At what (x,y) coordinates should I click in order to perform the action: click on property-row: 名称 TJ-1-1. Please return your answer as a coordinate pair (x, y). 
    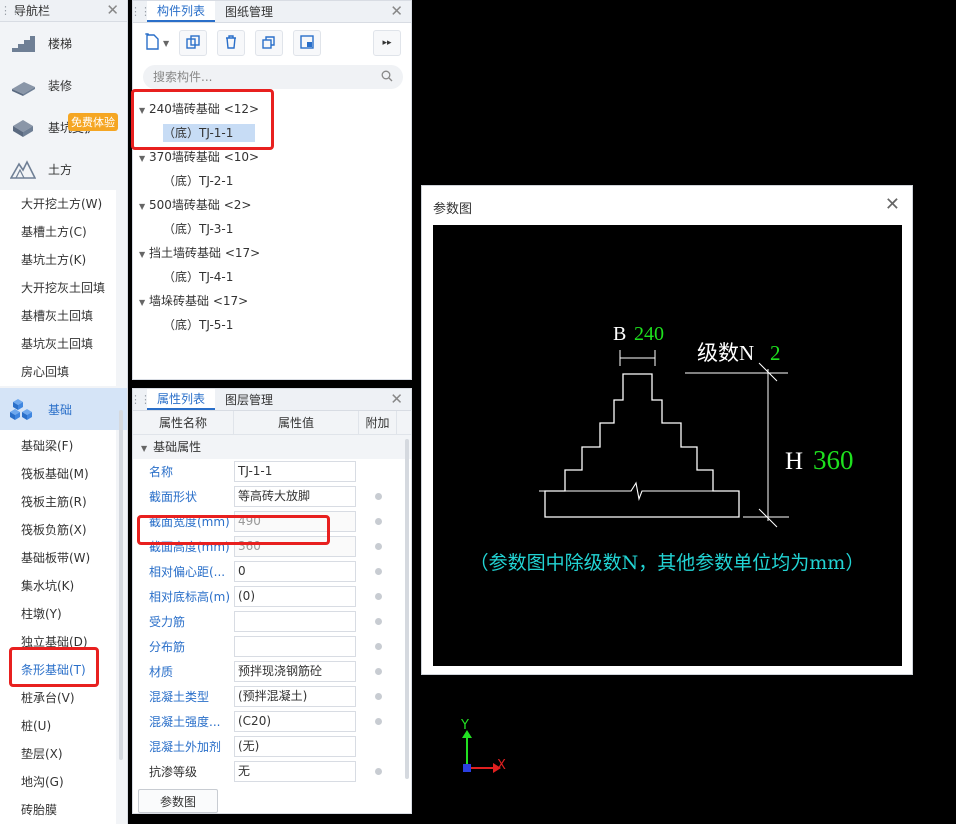
    Looking at the image, I should click on (272, 471).